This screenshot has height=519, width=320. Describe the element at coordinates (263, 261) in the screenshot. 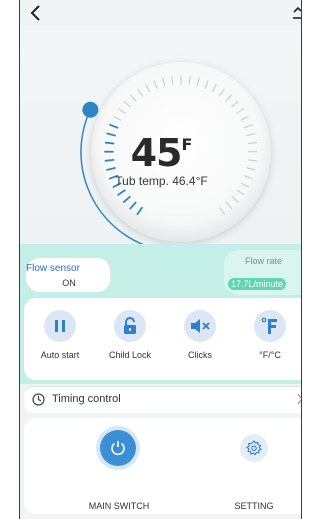

I see `flow-rate-label: Flow rate` at that location.